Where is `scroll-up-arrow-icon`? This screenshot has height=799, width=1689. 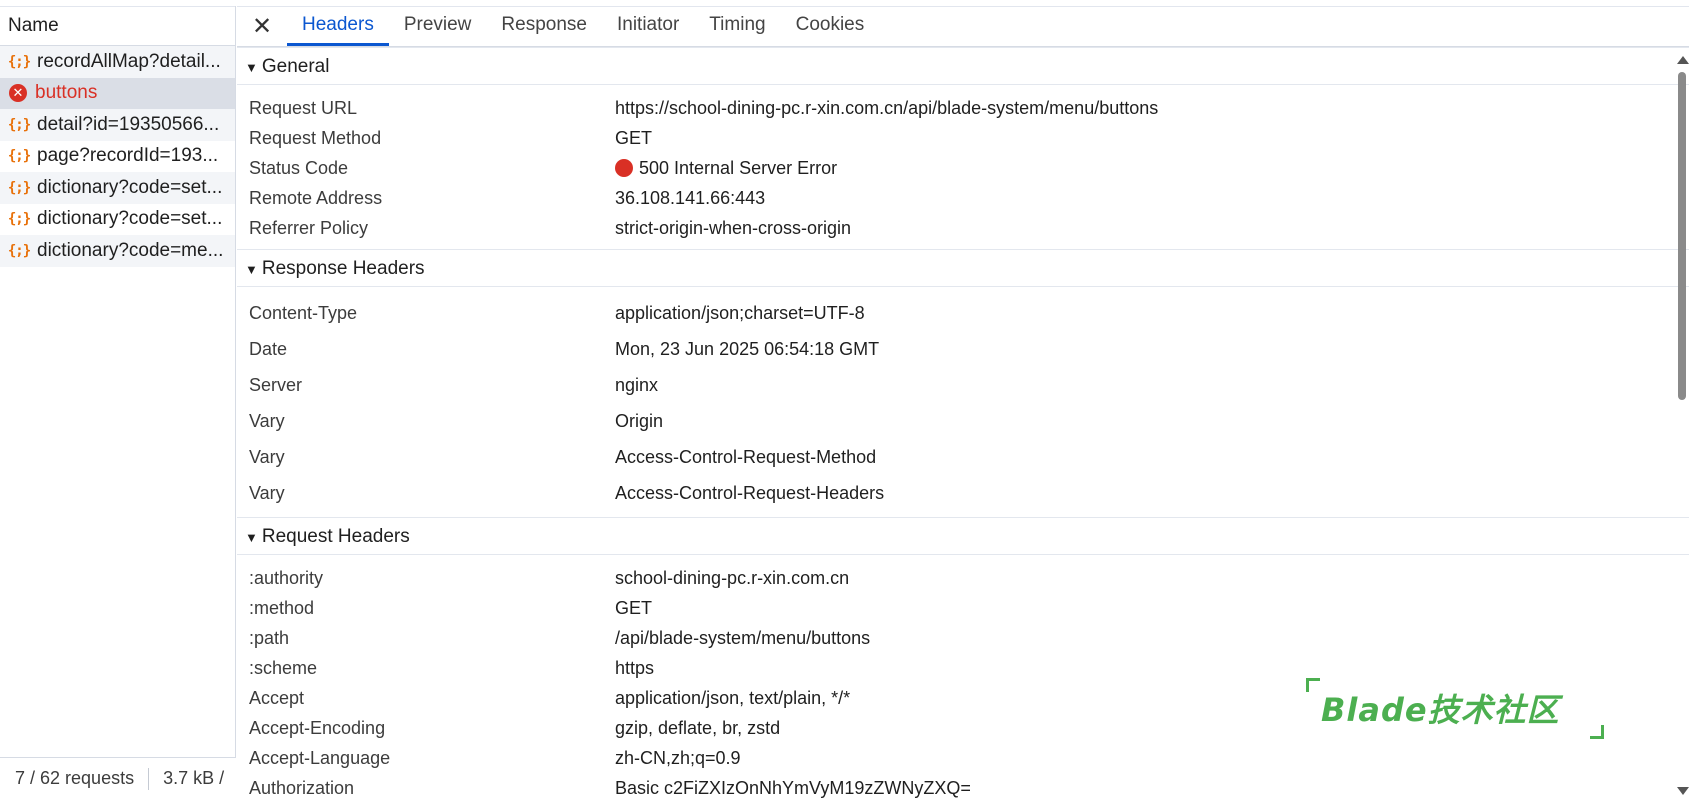 scroll-up-arrow-icon is located at coordinates (1683, 60).